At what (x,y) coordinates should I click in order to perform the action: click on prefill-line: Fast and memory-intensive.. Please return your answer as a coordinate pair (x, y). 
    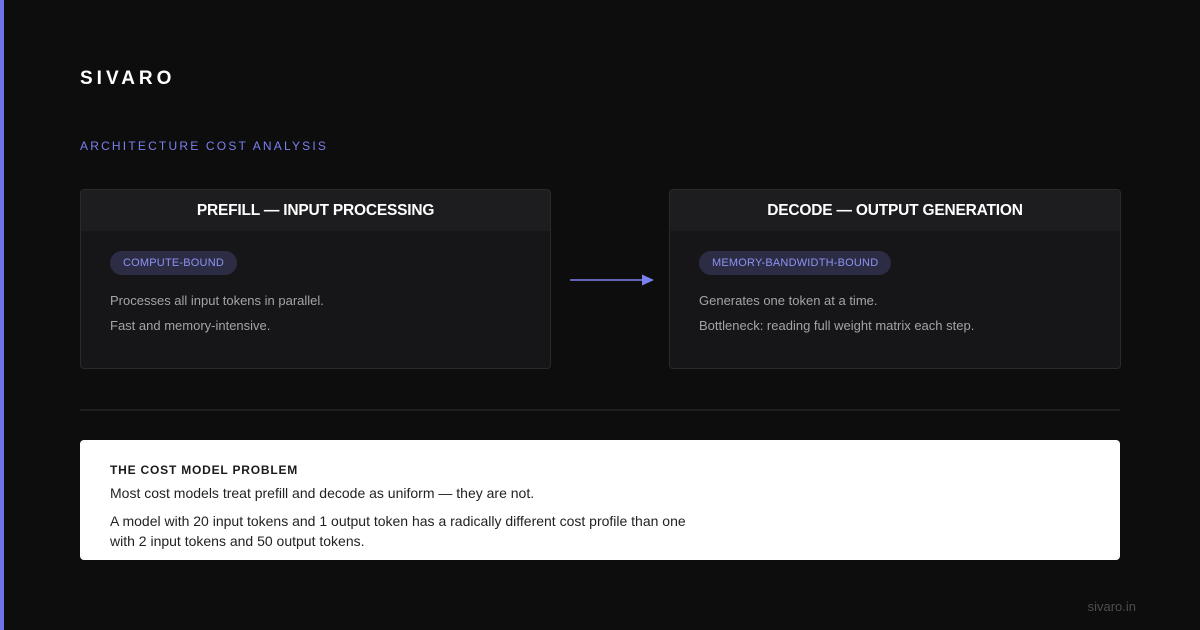
    Looking at the image, I should click on (190, 325).